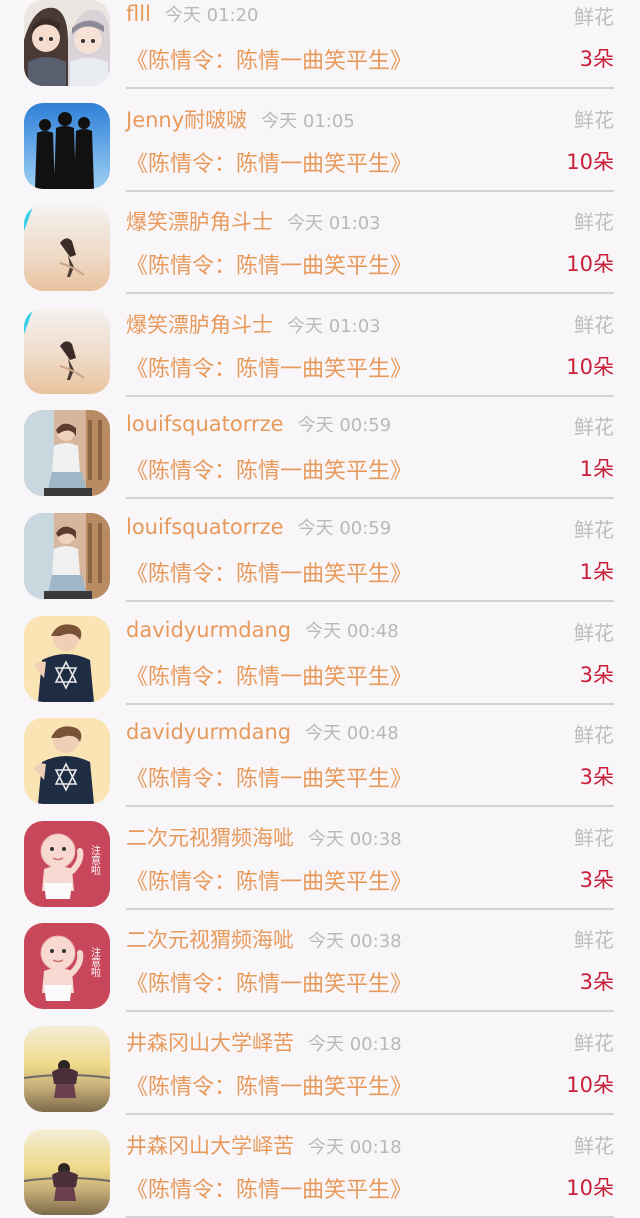 The height and width of the screenshot is (1218, 640). I want to click on list-item: flll 今天 01:20 鲜花 《陈情令：陈情一曲笑平生》 3朵, so click(320, 45).